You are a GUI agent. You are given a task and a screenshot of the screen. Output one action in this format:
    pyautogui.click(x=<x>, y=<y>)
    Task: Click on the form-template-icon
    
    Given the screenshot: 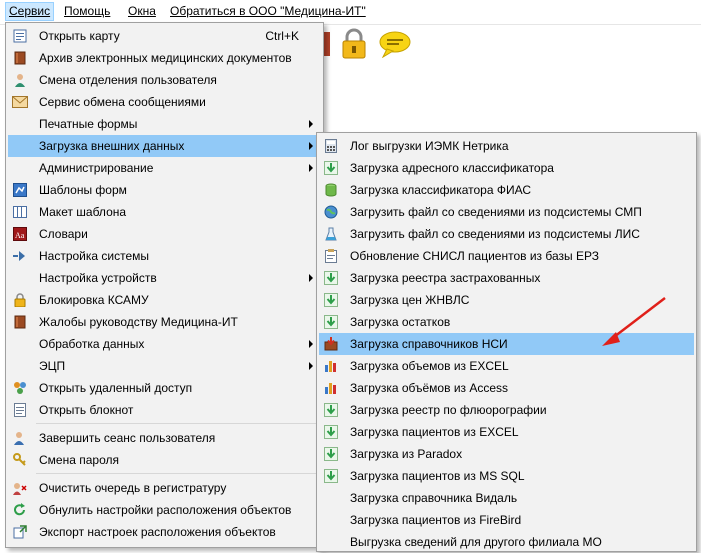 What is the action you would take?
    pyautogui.click(x=20, y=190)
    